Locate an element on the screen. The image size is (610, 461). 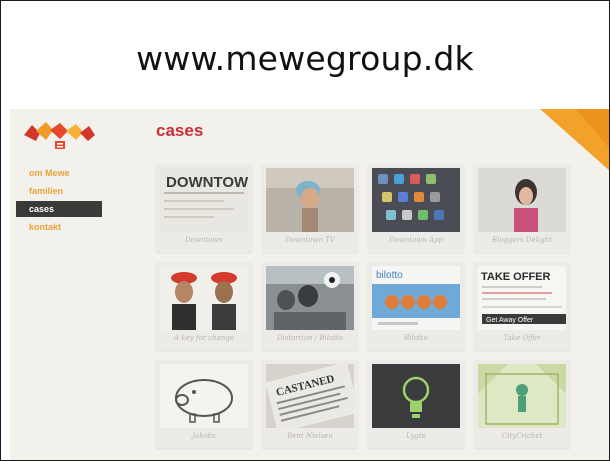
case-thumbnail: TAKE OFFER Get Away Offer is located at coordinates (522, 298).